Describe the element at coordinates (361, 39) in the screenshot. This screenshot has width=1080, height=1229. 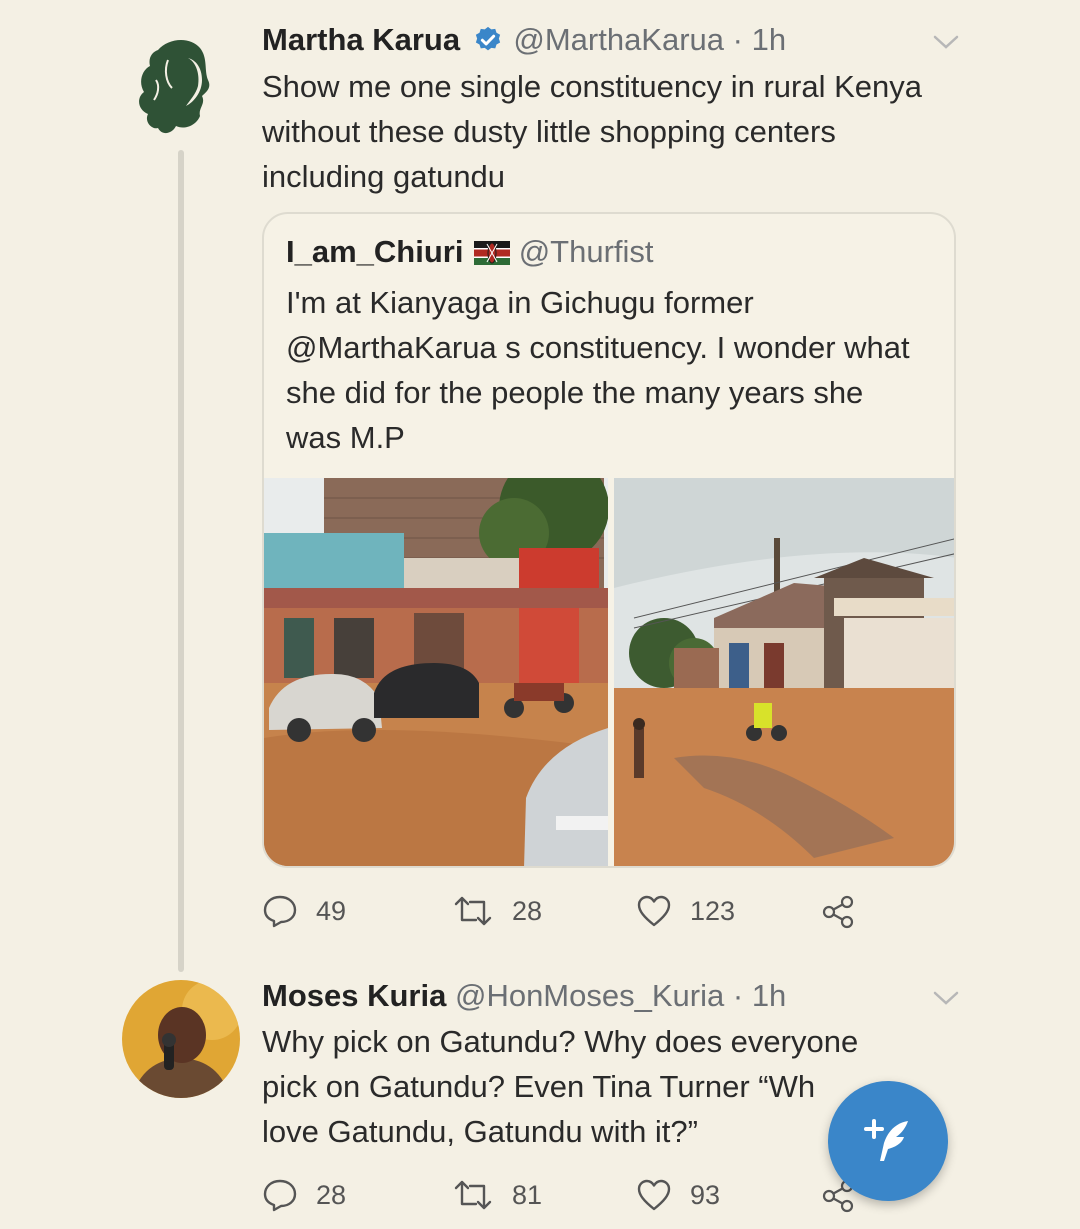
I see `tweet1-display-name: Martha Karua` at that location.